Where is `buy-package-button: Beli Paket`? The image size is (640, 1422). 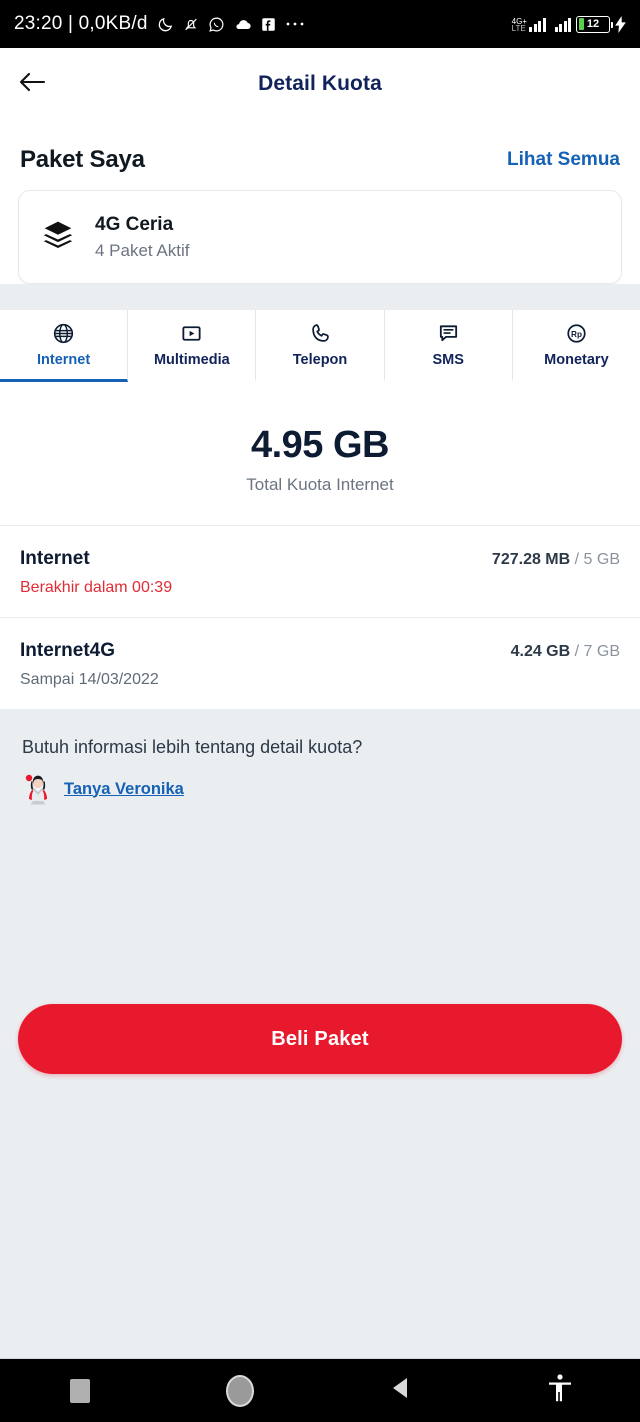 buy-package-button: Beli Paket is located at coordinates (320, 1039).